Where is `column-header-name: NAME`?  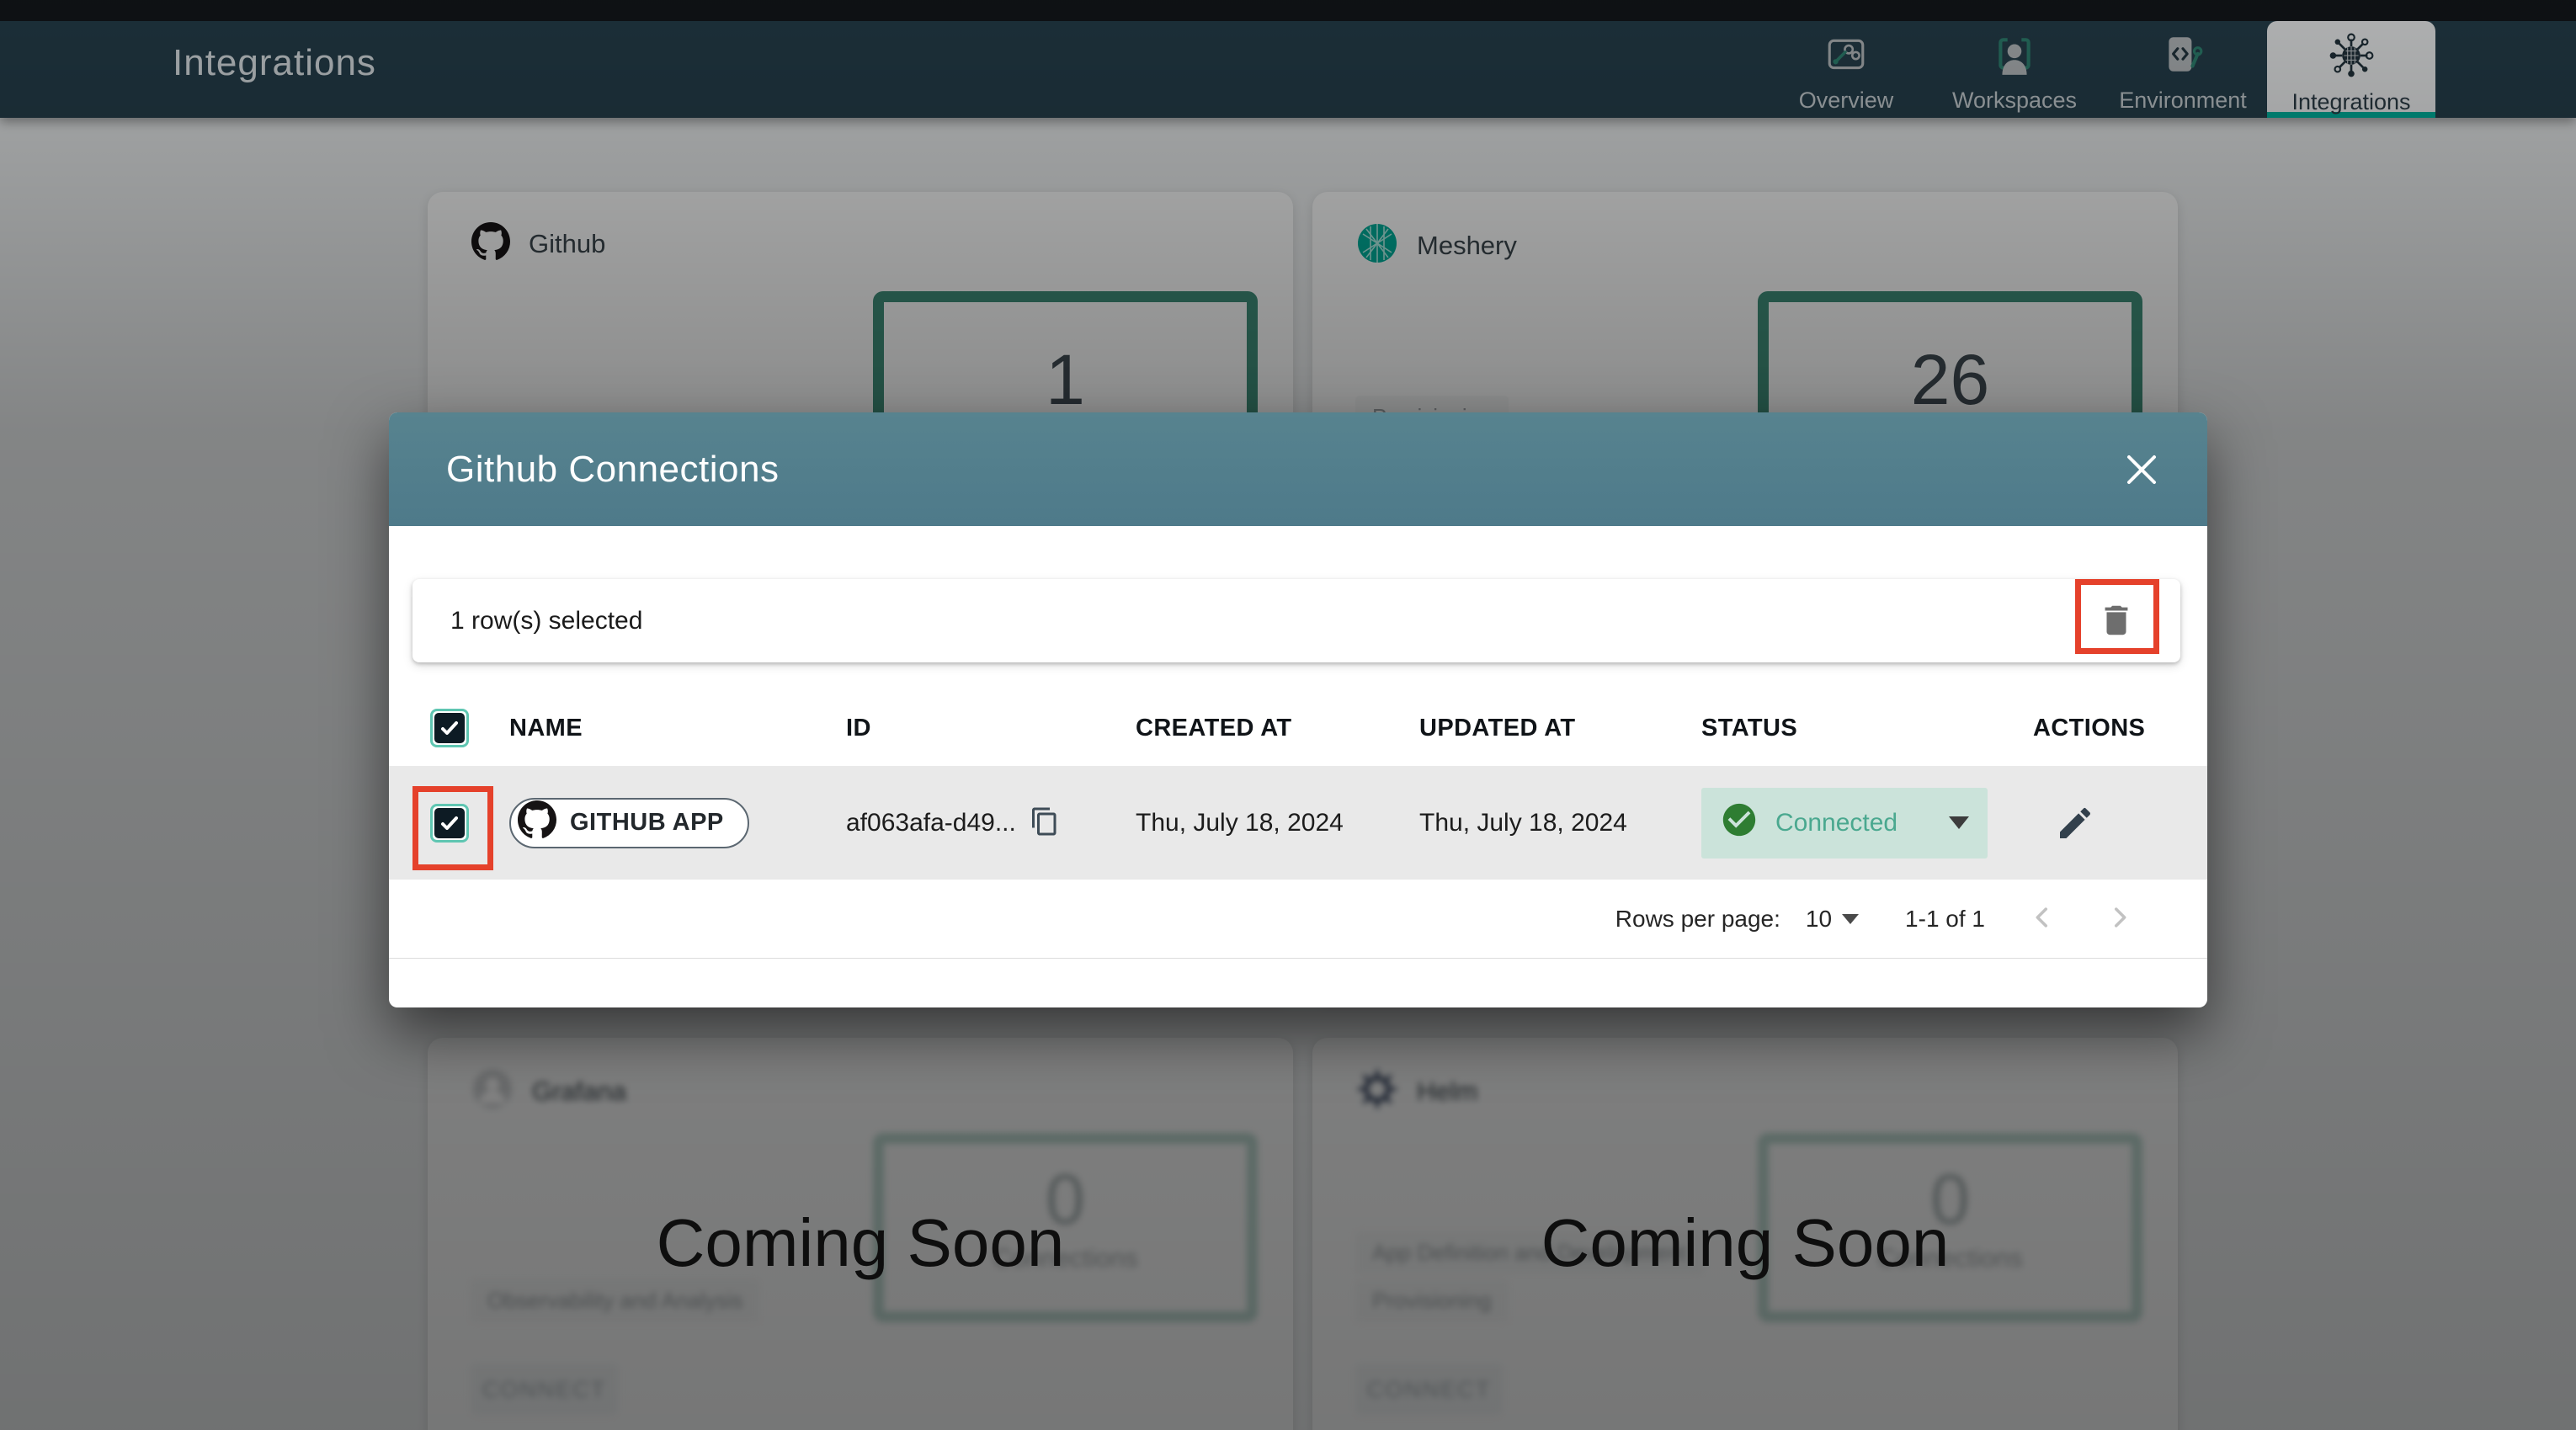
column-header-name: NAME is located at coordinates (678, 728).